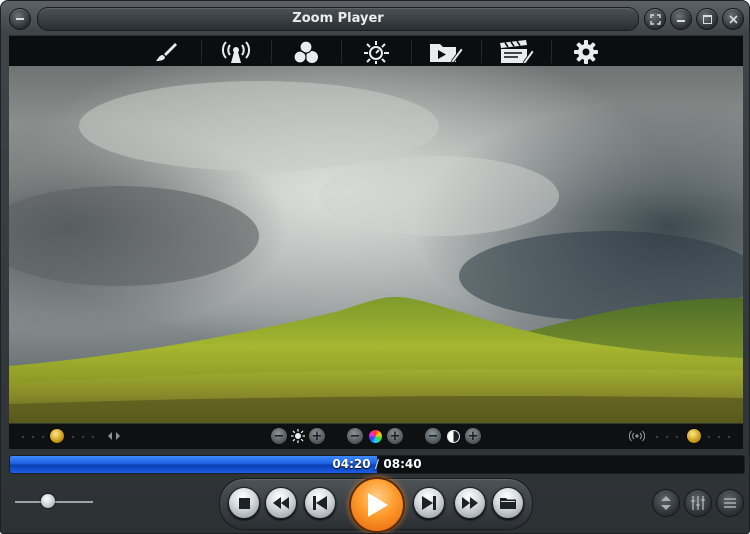  Describe the element at coordinates (637, 436) in the screenshot. I see `surround-audio-icon` at that location.